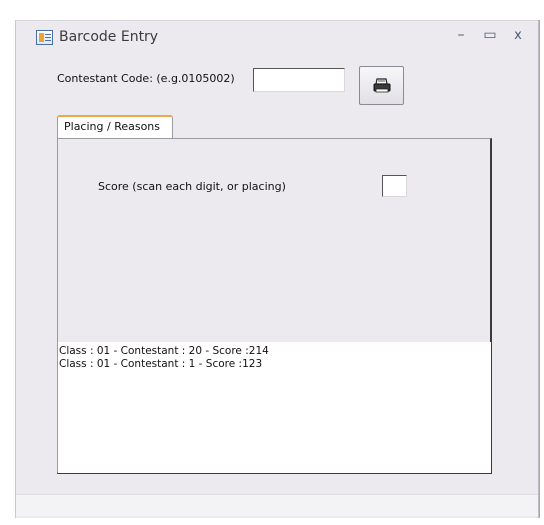 This screenshot has width=544, height=525. Describe the element at coordinates (112, 126) in the screenshot. I see `tab-label: Placing / Reasons` at that location.